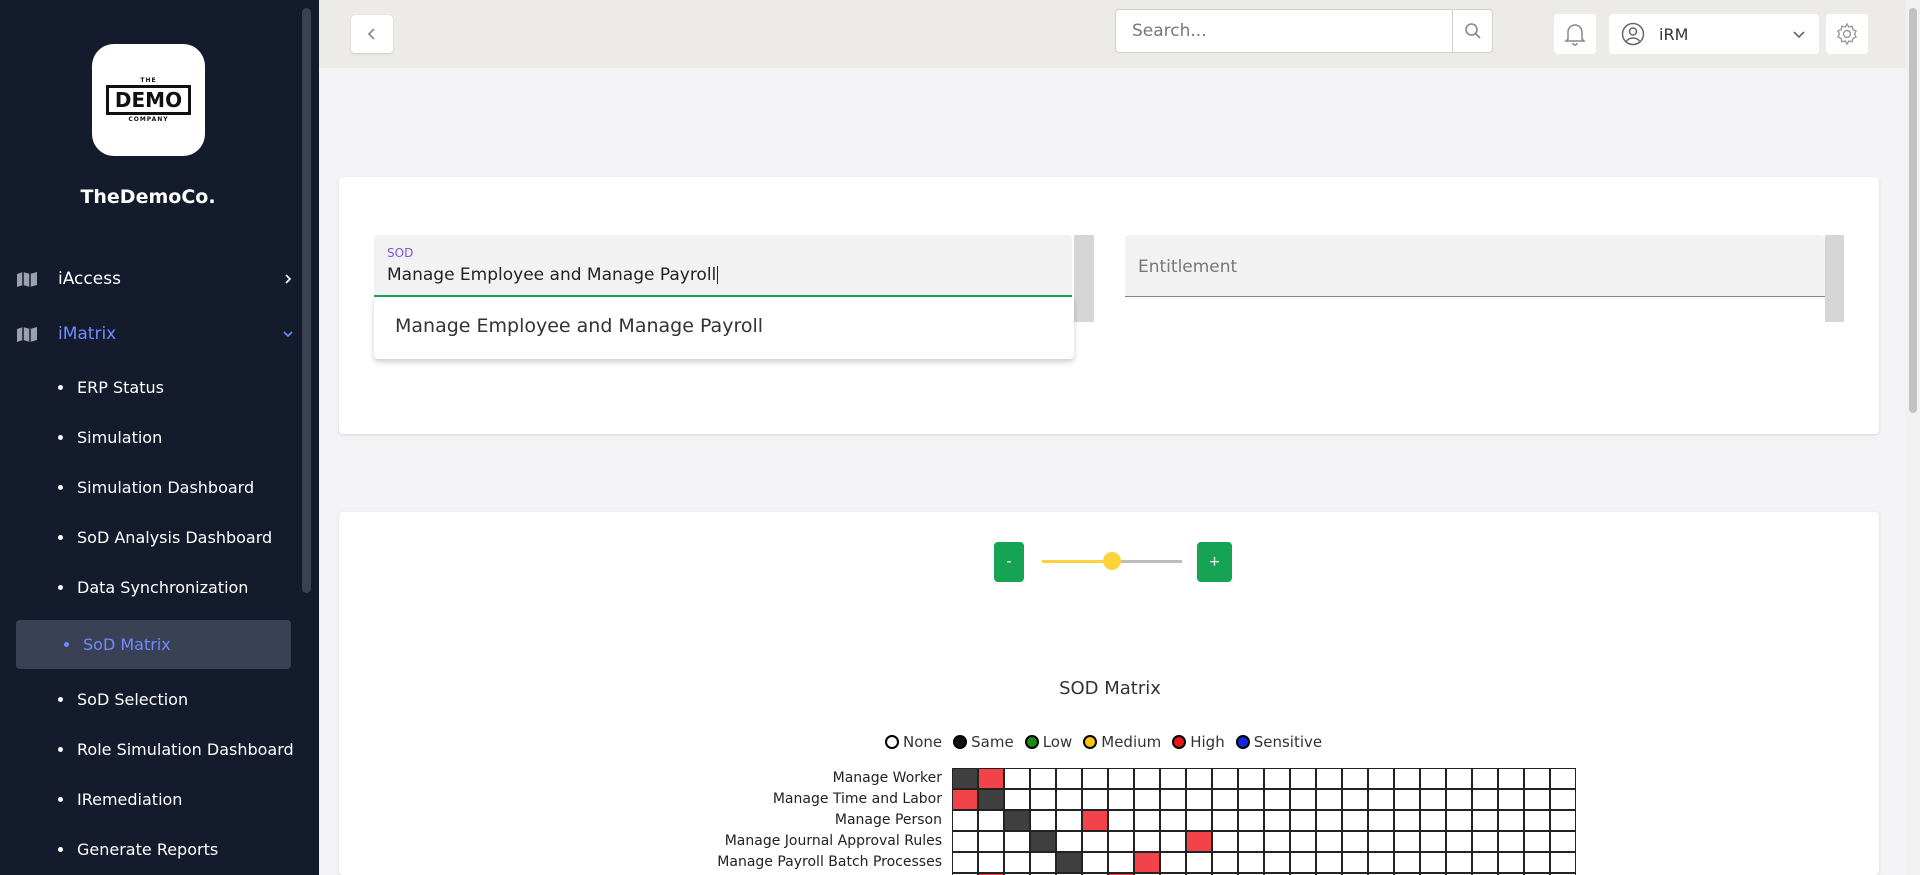 Image resolution: width=1920 pixels, height=875 pixels. What do you see at coordinates (372, 34) in the screenshot?
I see `back-button` at bounding box center [372, 34].